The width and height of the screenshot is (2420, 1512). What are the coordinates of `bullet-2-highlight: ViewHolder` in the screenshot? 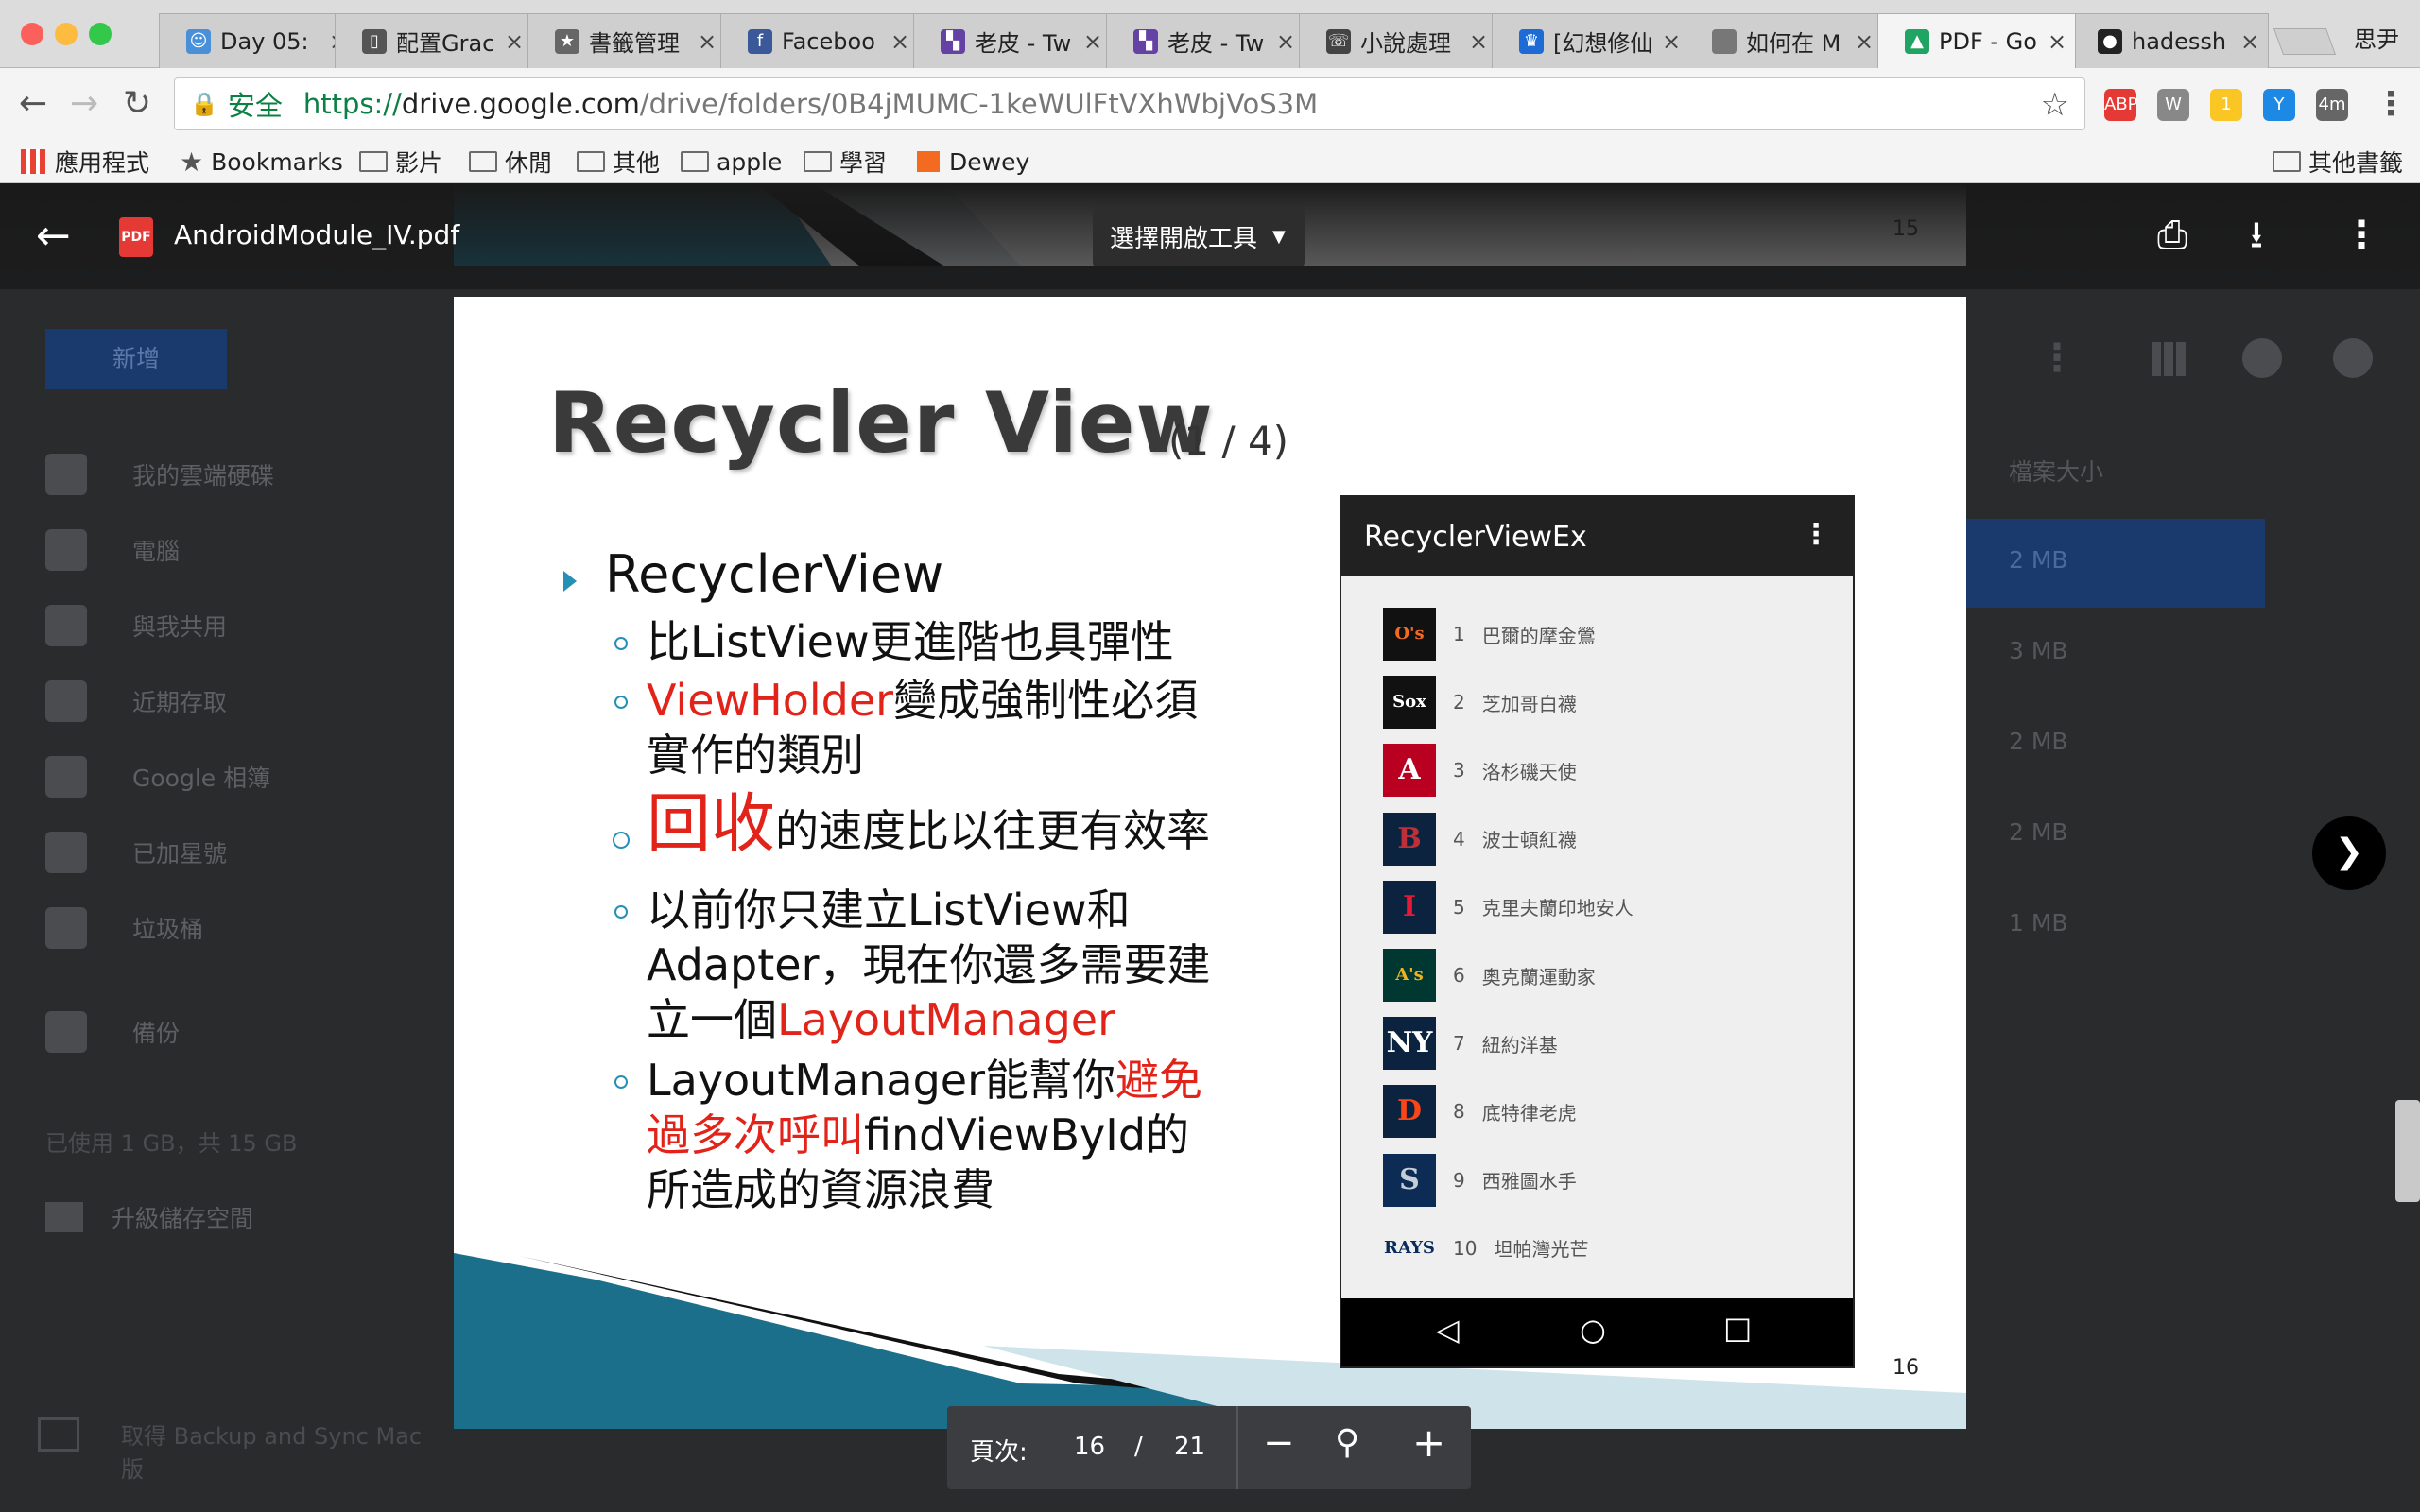 It's located at (770, 700).